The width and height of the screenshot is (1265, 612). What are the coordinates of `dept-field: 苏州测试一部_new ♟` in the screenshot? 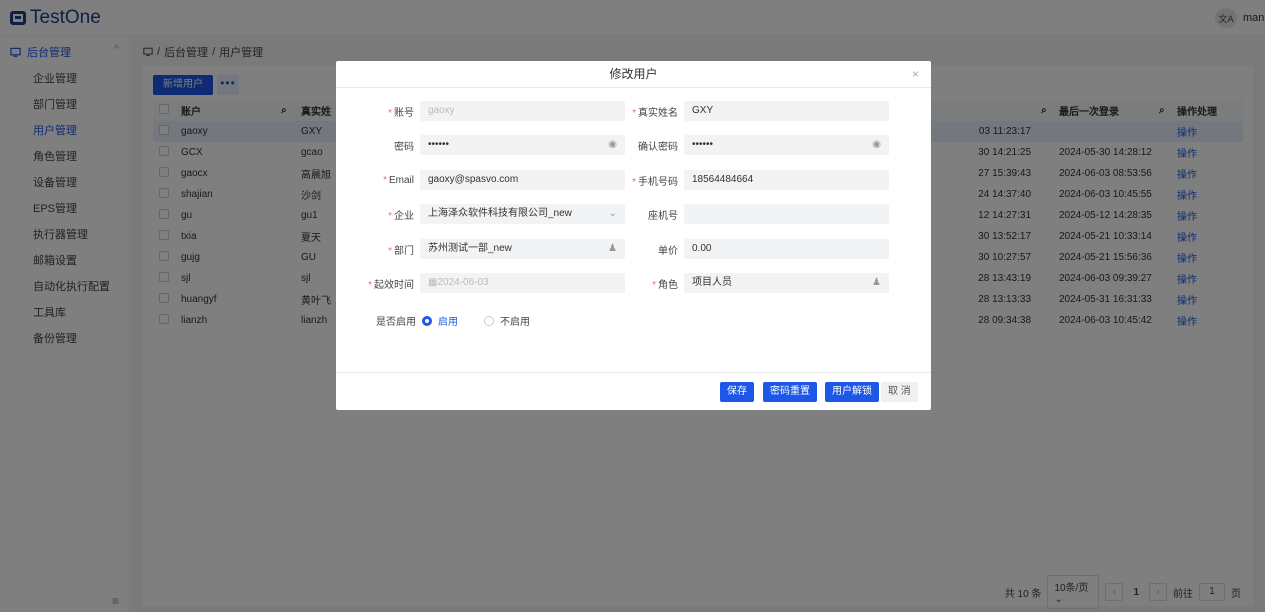 It's located at (522, 249).